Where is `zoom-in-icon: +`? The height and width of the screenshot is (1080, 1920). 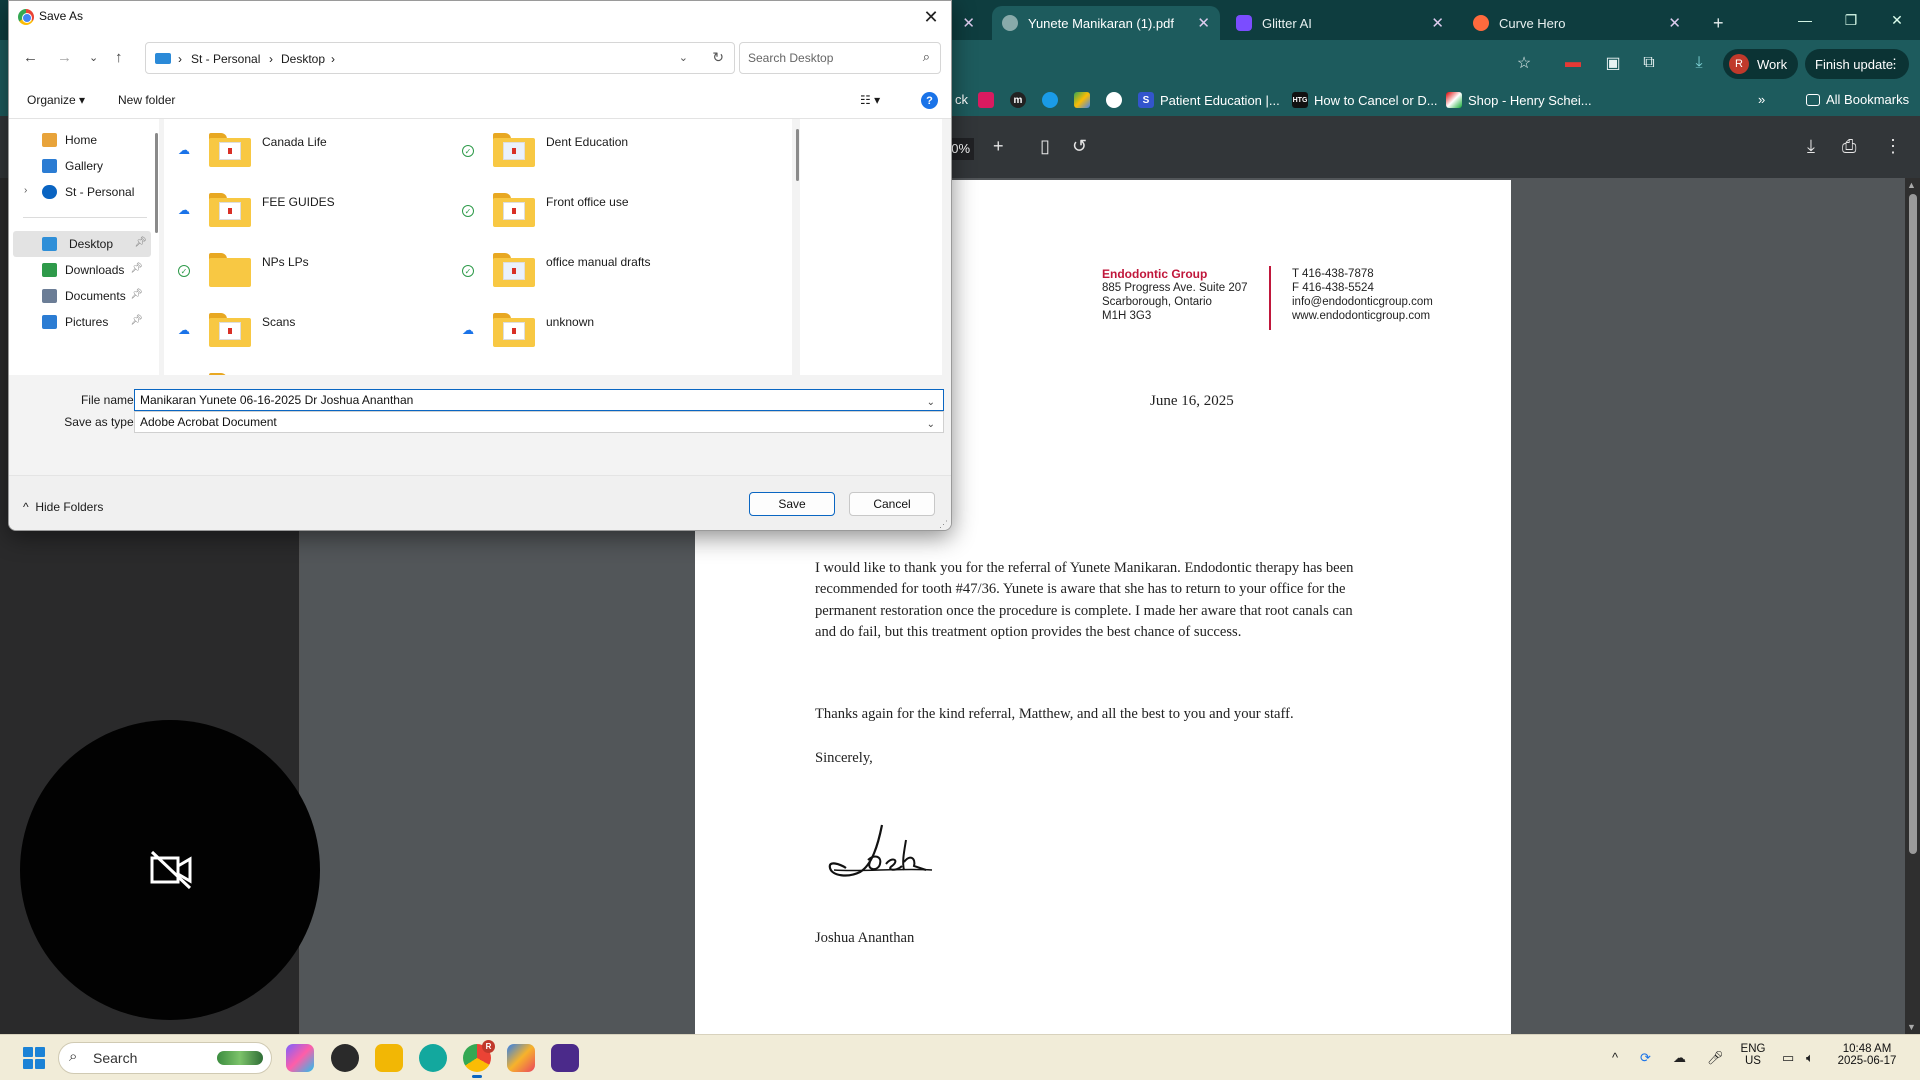
zoom-in-icon: + is located at coordinates (998, 146).